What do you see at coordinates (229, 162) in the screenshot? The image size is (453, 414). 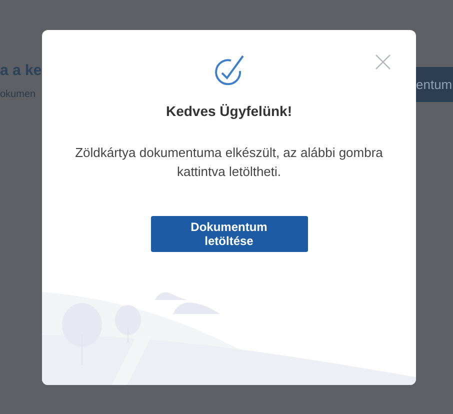 I see `dialog-message: Zöldkártya dokumentuma elkészült, az alábbi gombra kattintva letöltheti.` at bounding box center [229, 162].